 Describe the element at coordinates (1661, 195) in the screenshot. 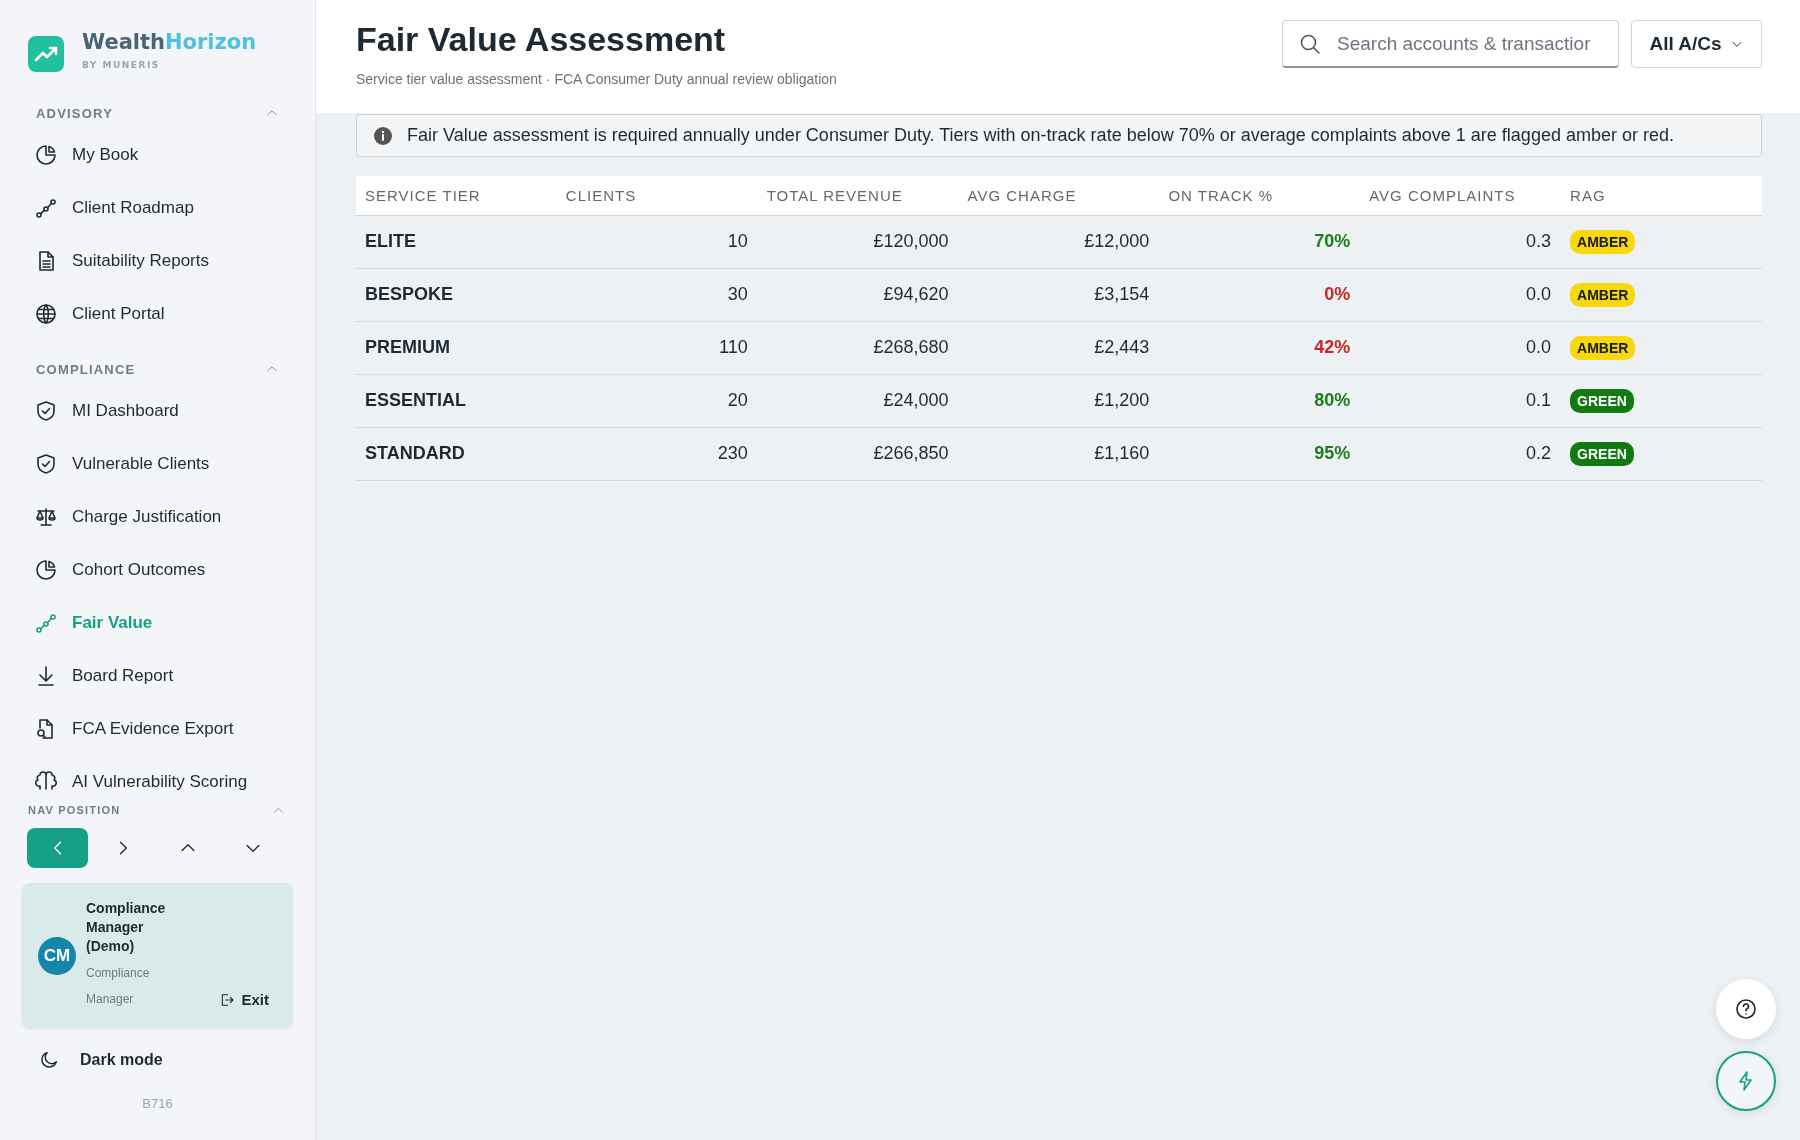

I see `column-header: RAG` at that location.